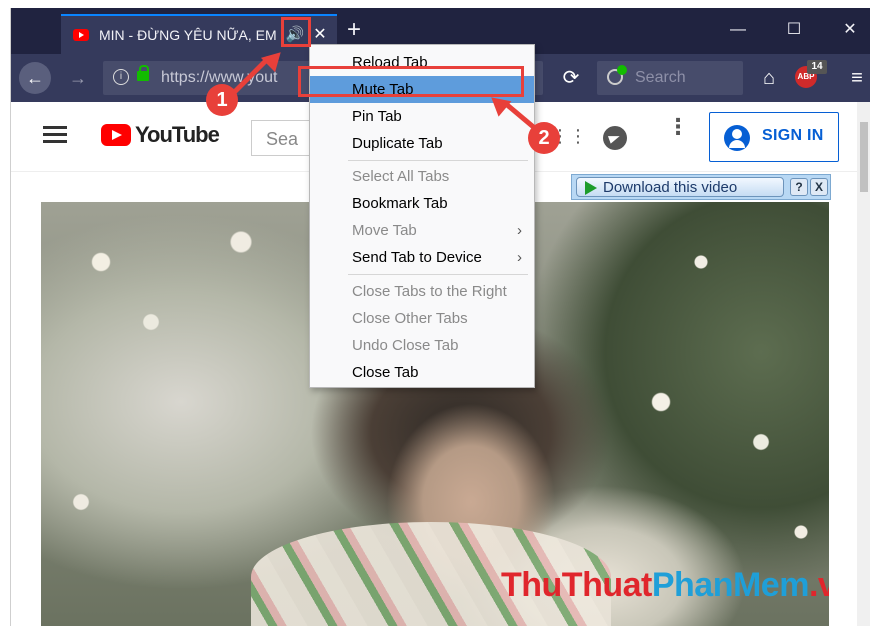 The image size is (870, 626). I want to click on youtube-logo-text: YouTube, so click(177, 135).